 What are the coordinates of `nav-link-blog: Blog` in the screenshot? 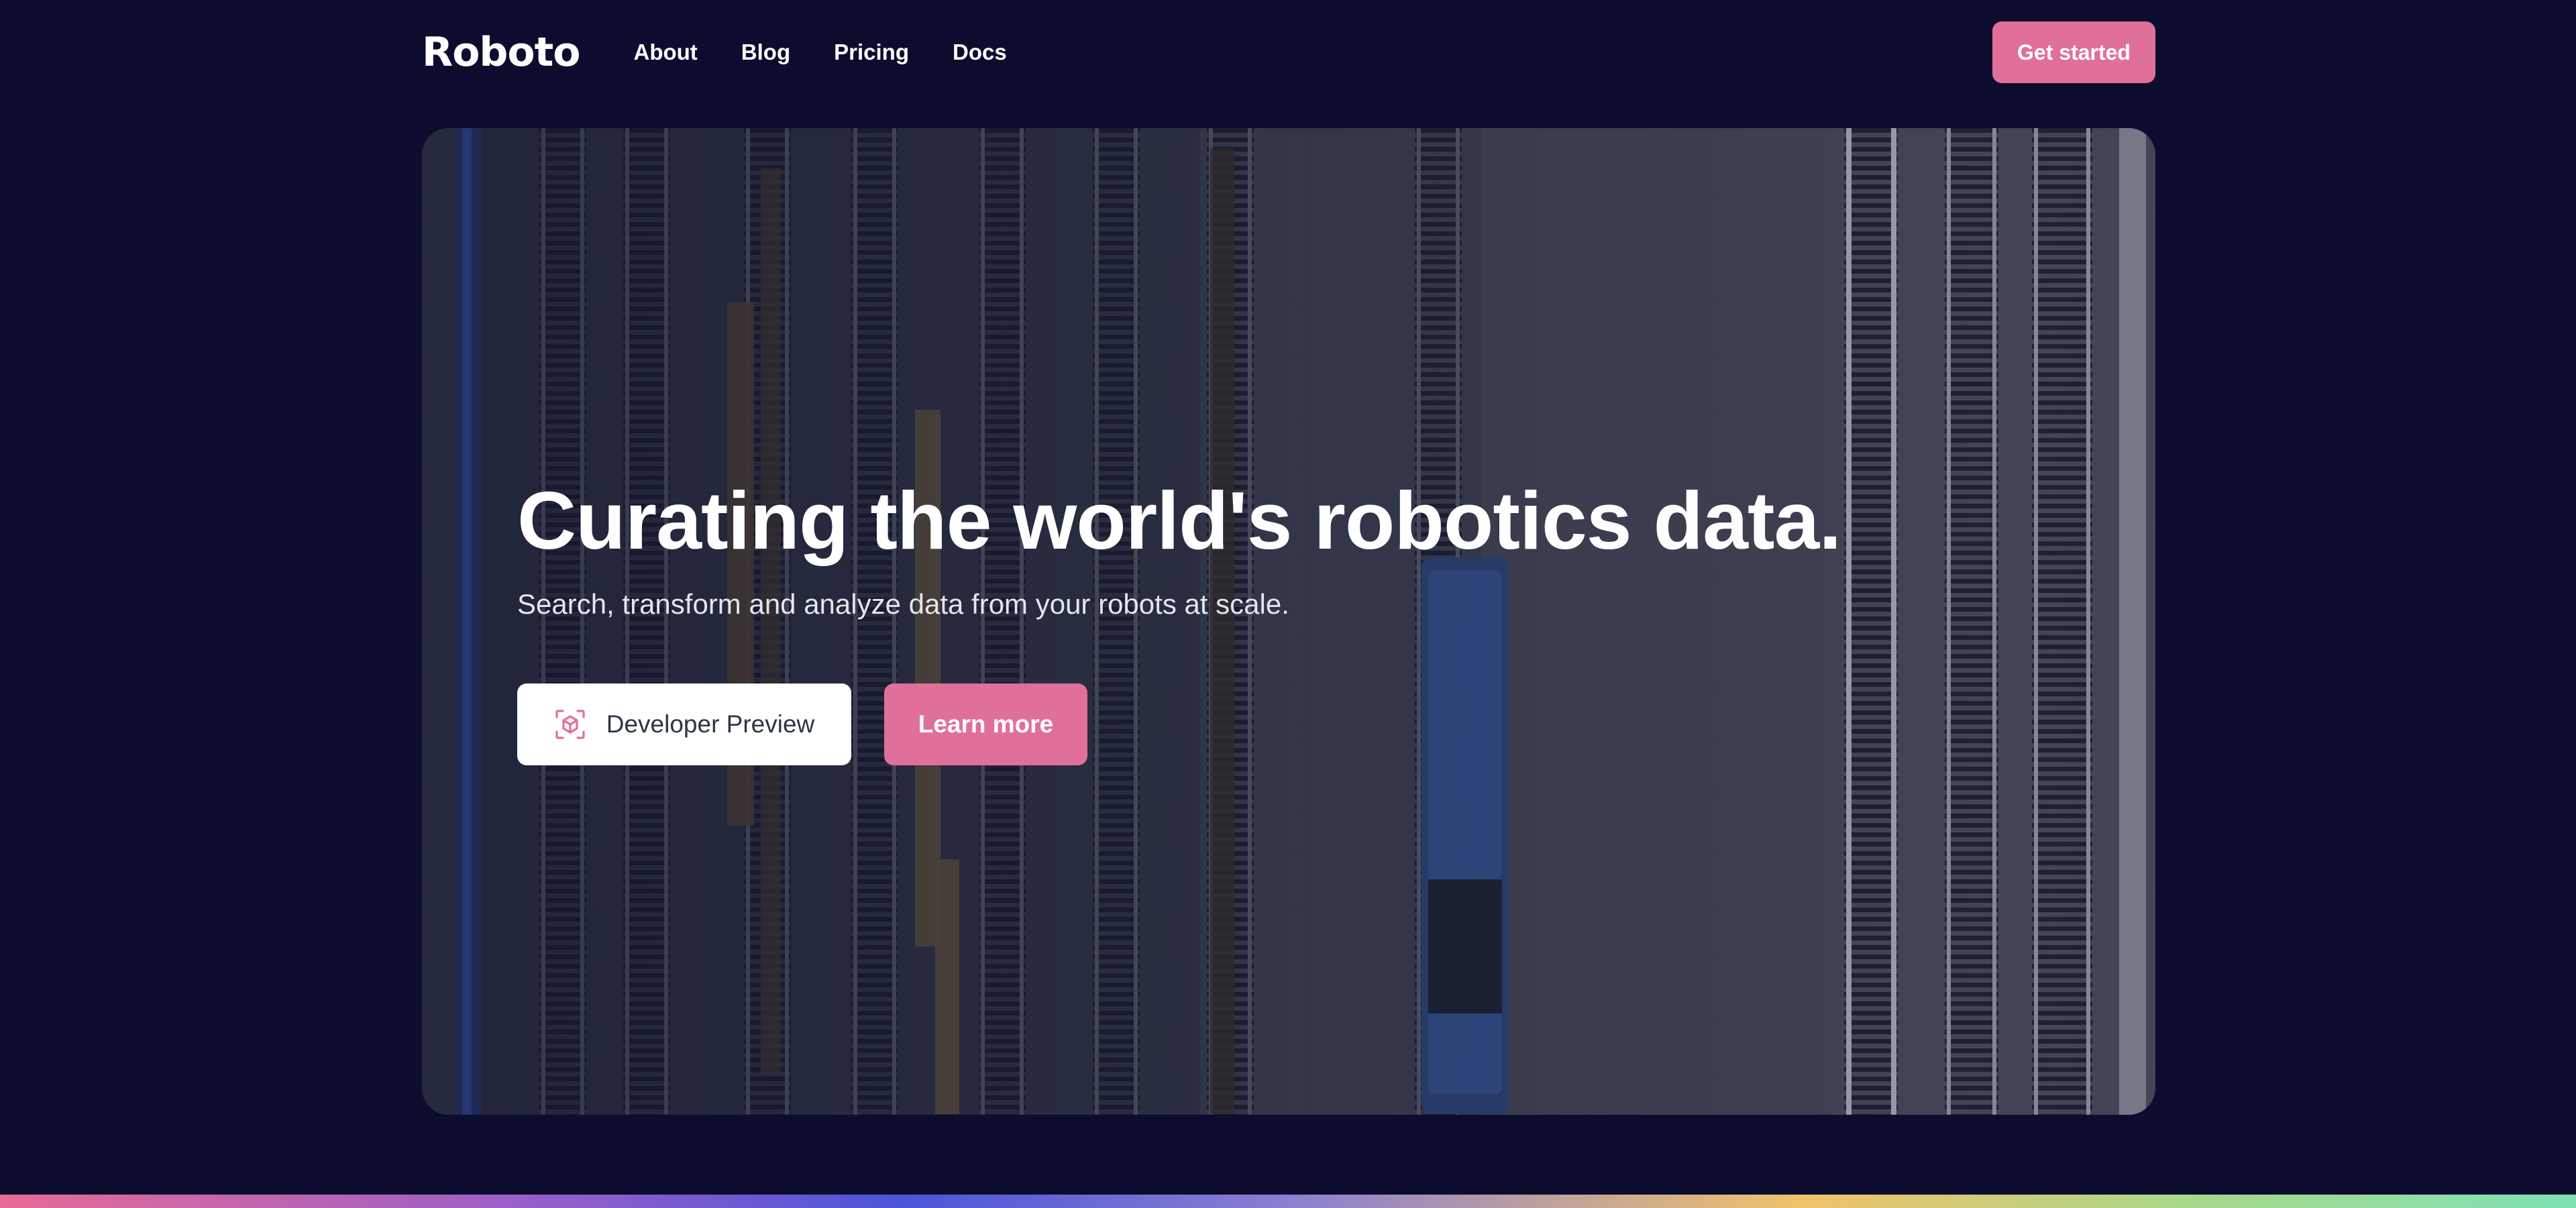 It's located at (765, 52).